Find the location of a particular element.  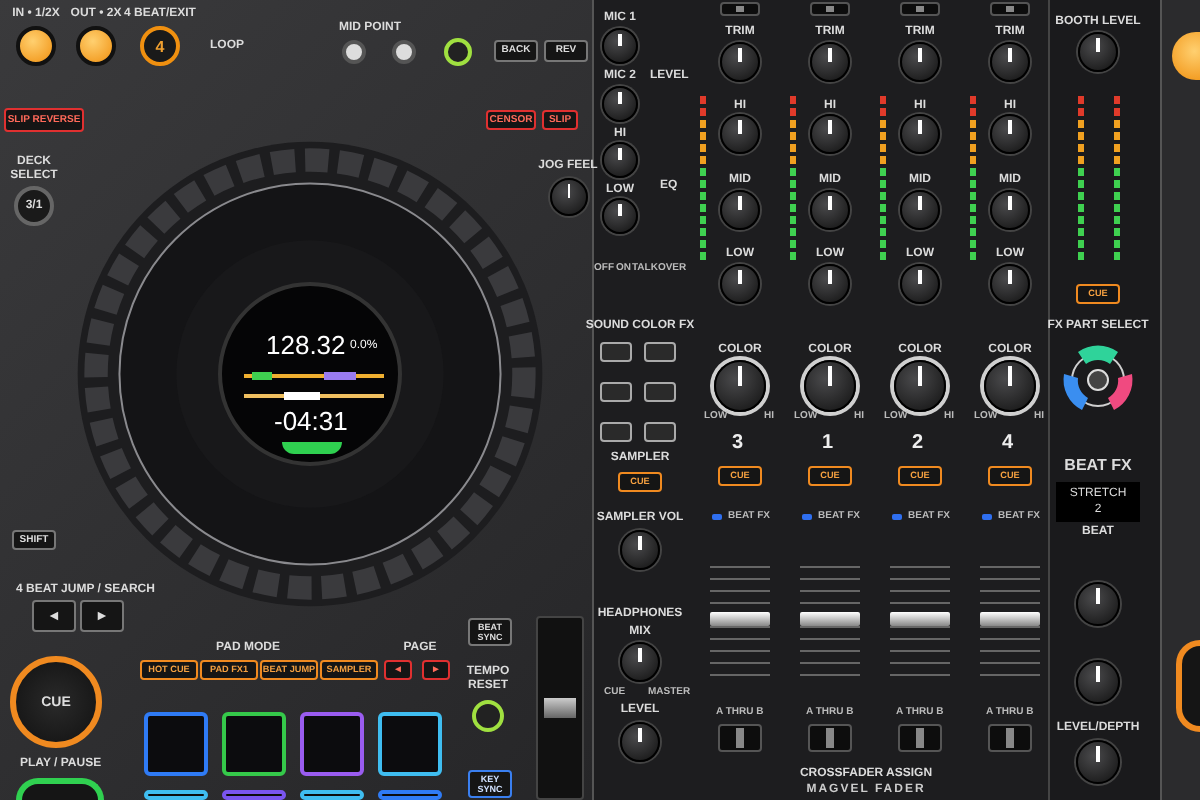

channel-number: 1 is located at coordinates (828, 443).